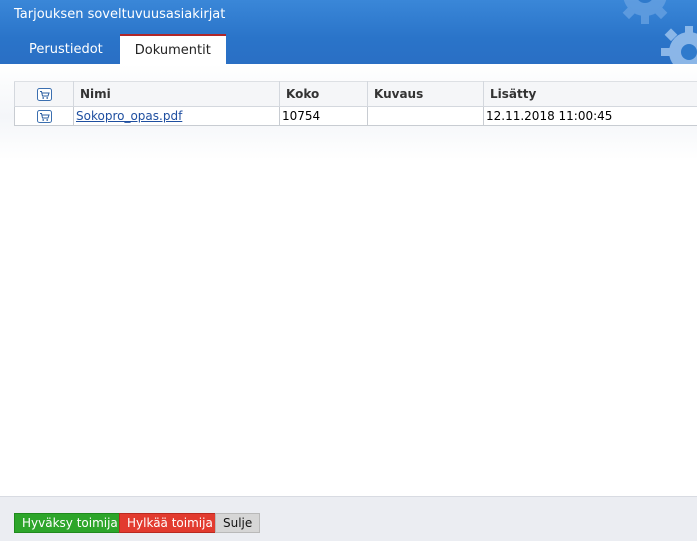  I want to click on reject-supplier-button: Hylkää toimija, so click(170, 523).